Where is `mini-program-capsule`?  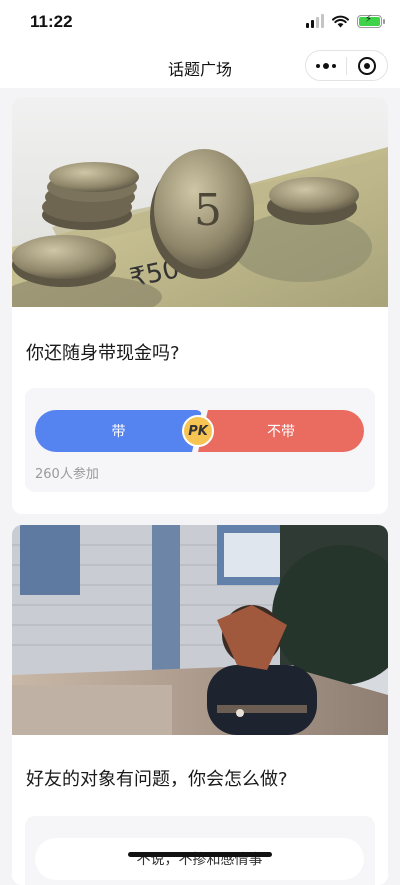
mini-program-capsule is located at coordinates (346, 65).